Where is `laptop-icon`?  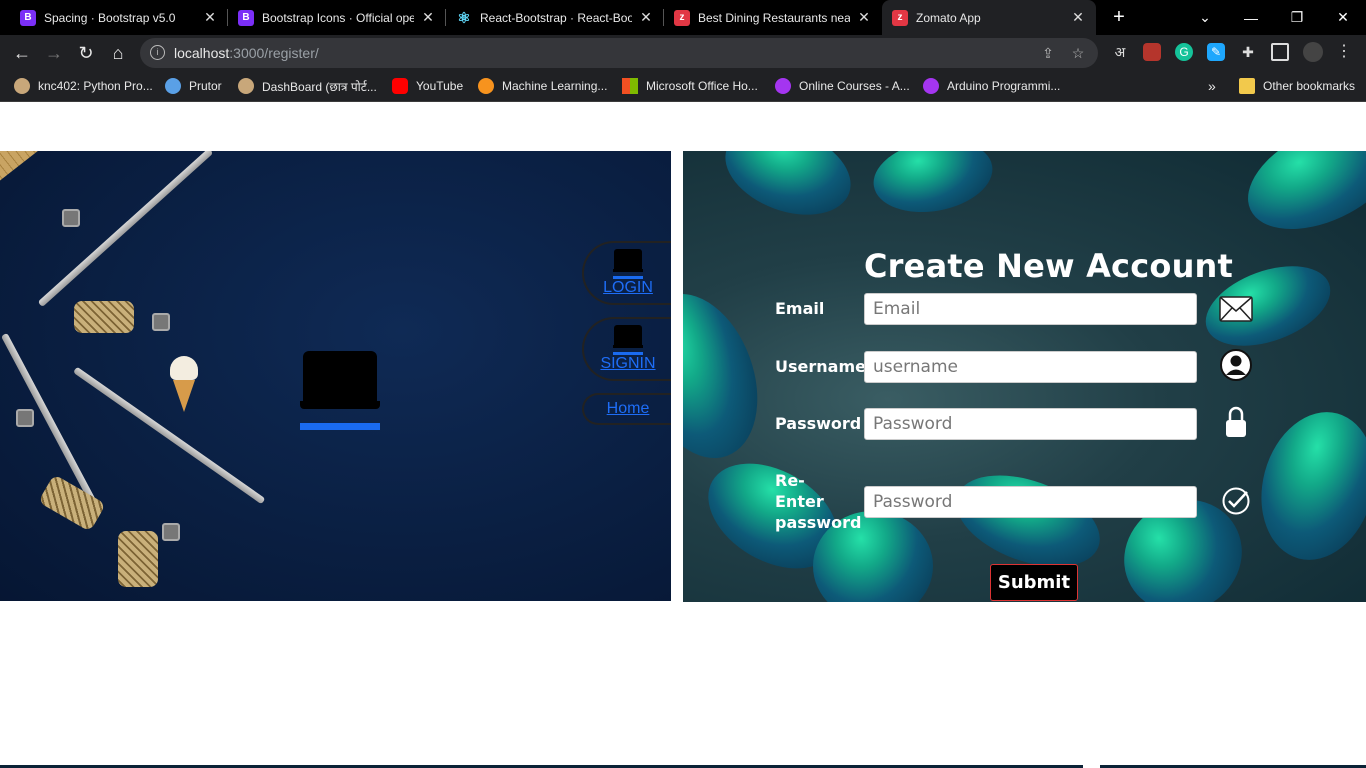 laptop-icon is located at coordinates (628, 264).